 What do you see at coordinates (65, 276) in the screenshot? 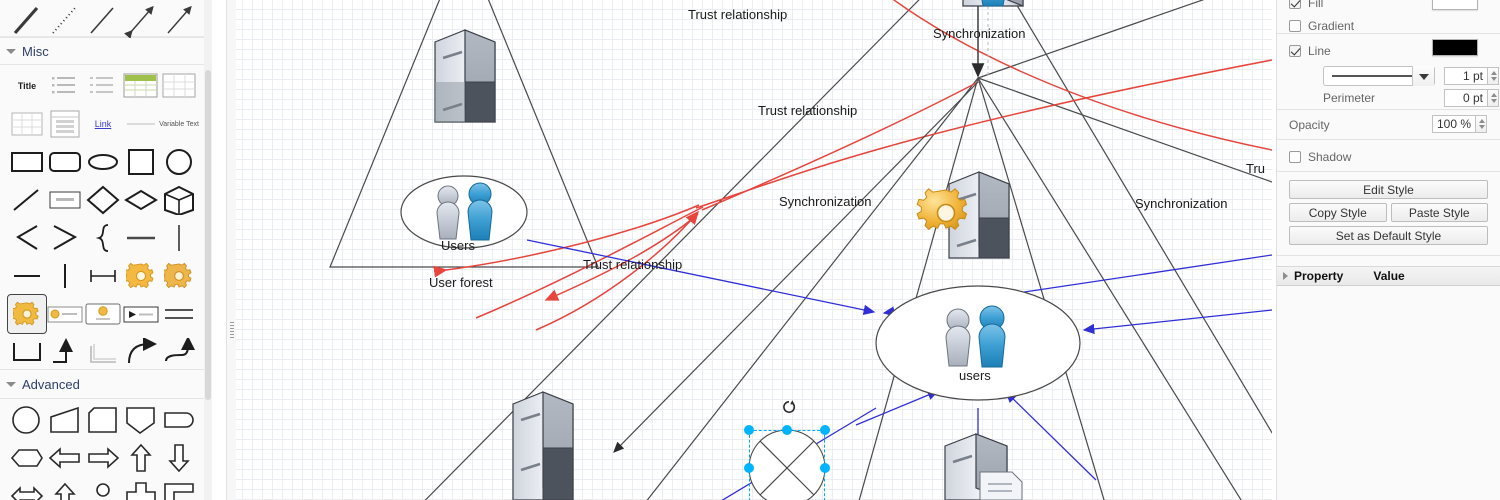
I see `shape-vertical-dash` at bounding box center [65, 276].